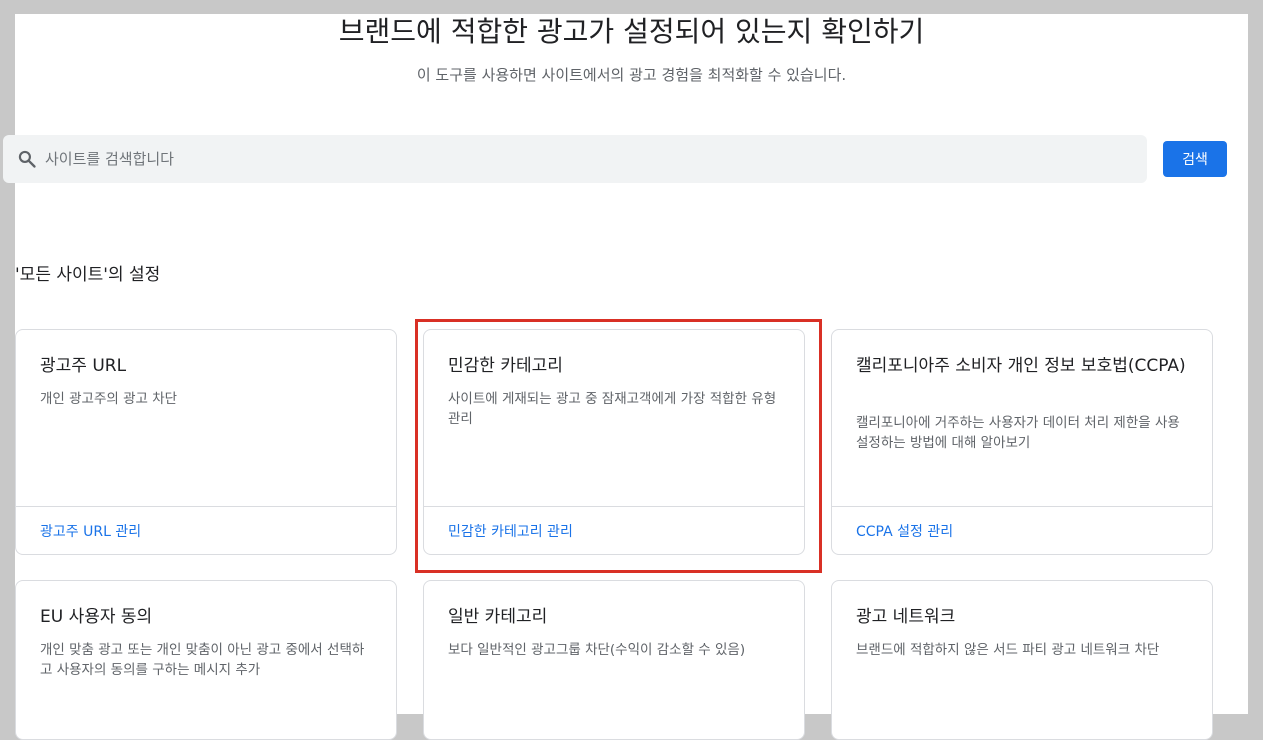  What do you see at coordinates (631, 31) in the screenshot?
I see `page-title: 브랜드에 적합한 광고가 설정되어 있는지 확인하기` at bounding box center [631, 31].